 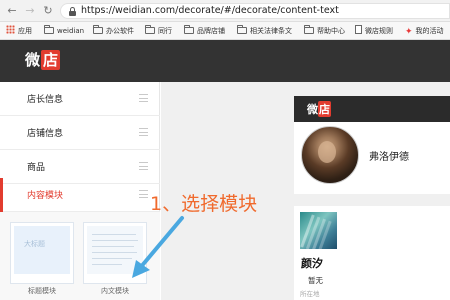 I want to click on sidebar-item-label: 店铺信息, so click(x=45, y=134).